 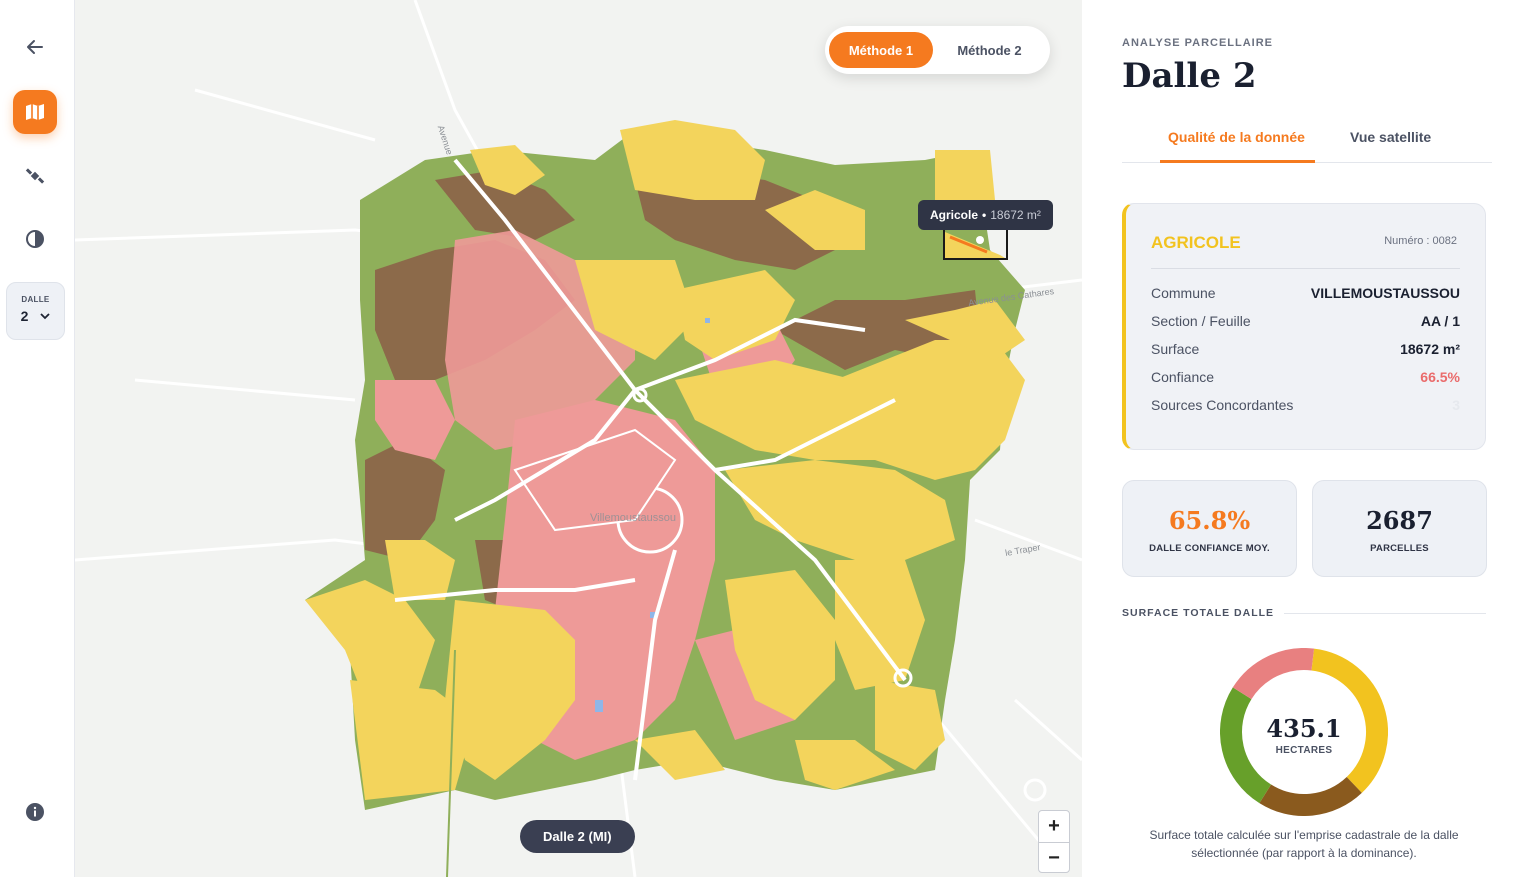 What do you see at coordinates (577, 836) in the screenshot?
I see `dalle-chip: Dalle 2 (MI)` at bounding box center [577, 836].